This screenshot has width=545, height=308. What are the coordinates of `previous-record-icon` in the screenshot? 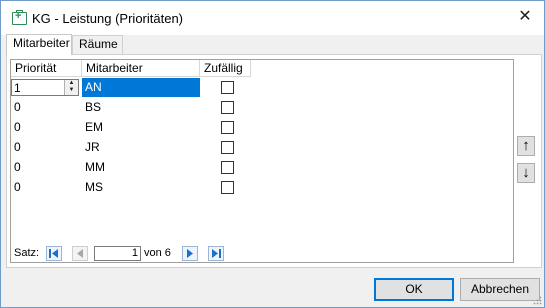 It's located at (80, 253).